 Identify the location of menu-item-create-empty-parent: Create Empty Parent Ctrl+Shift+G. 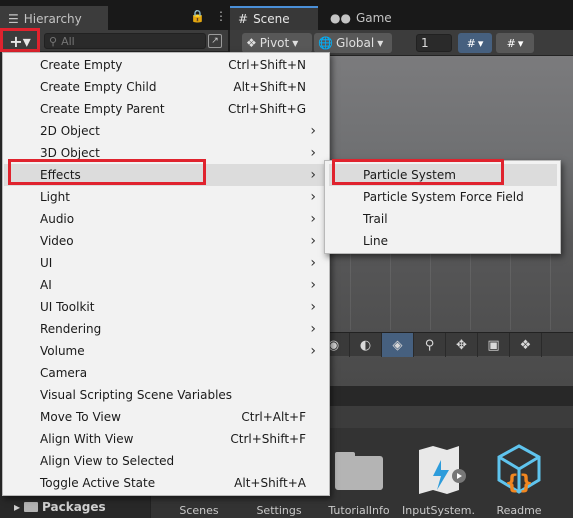
(166, 109).